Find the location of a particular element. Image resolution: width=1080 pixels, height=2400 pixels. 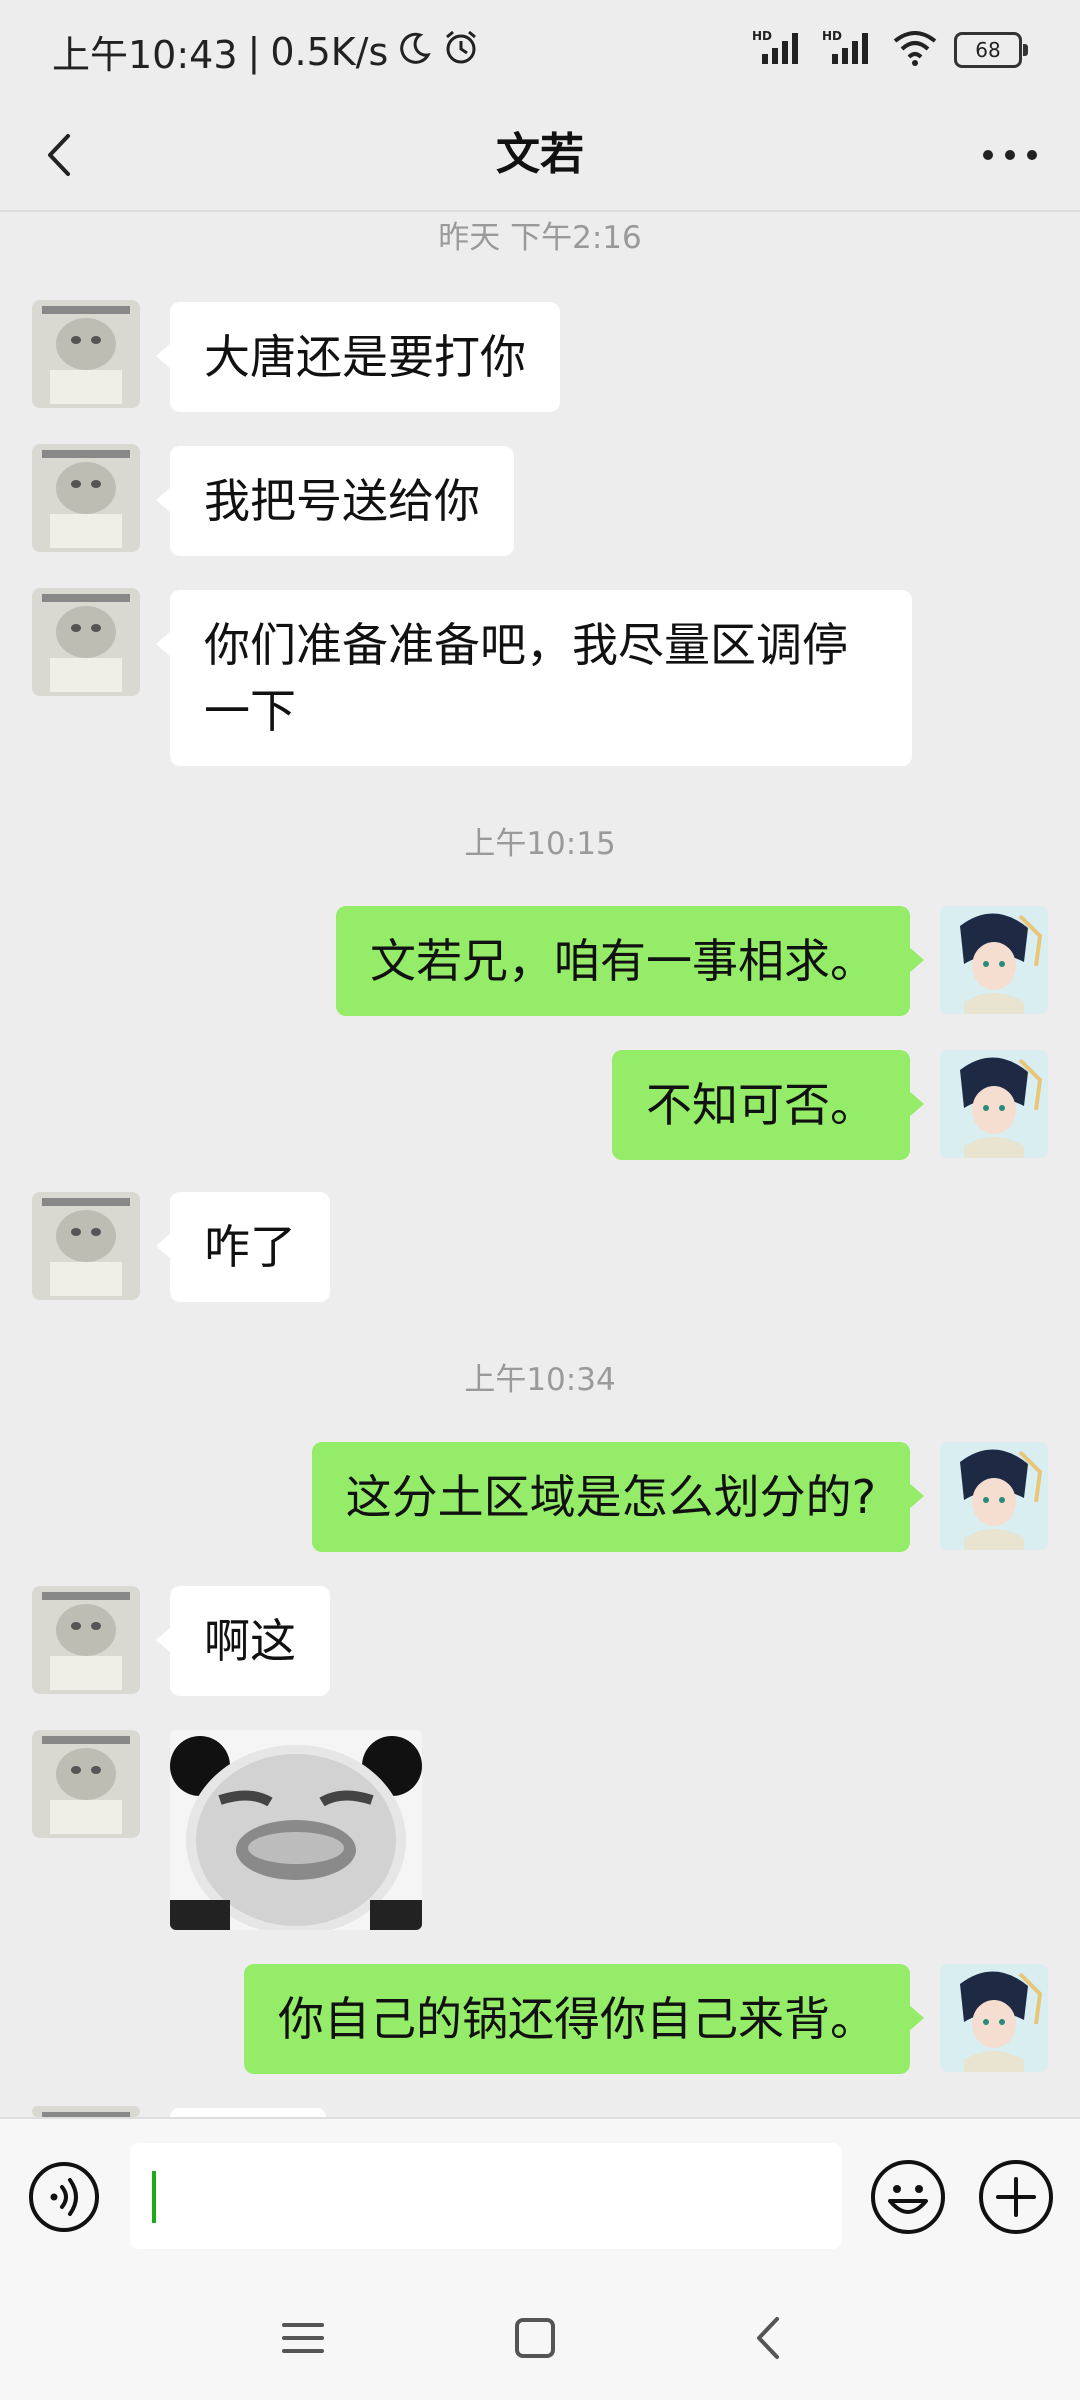

chat-title: 文若 is located at coordinates (540, 154).